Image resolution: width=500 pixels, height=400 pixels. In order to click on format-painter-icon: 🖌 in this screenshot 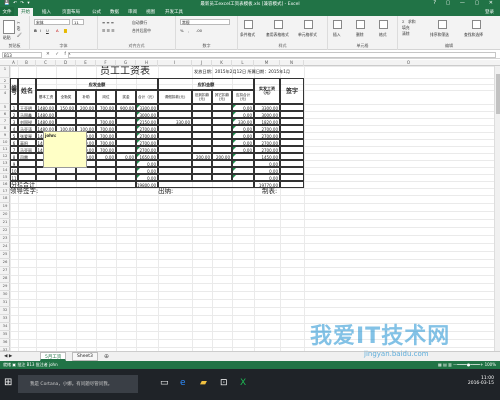, I will do `click(19, 34)`.